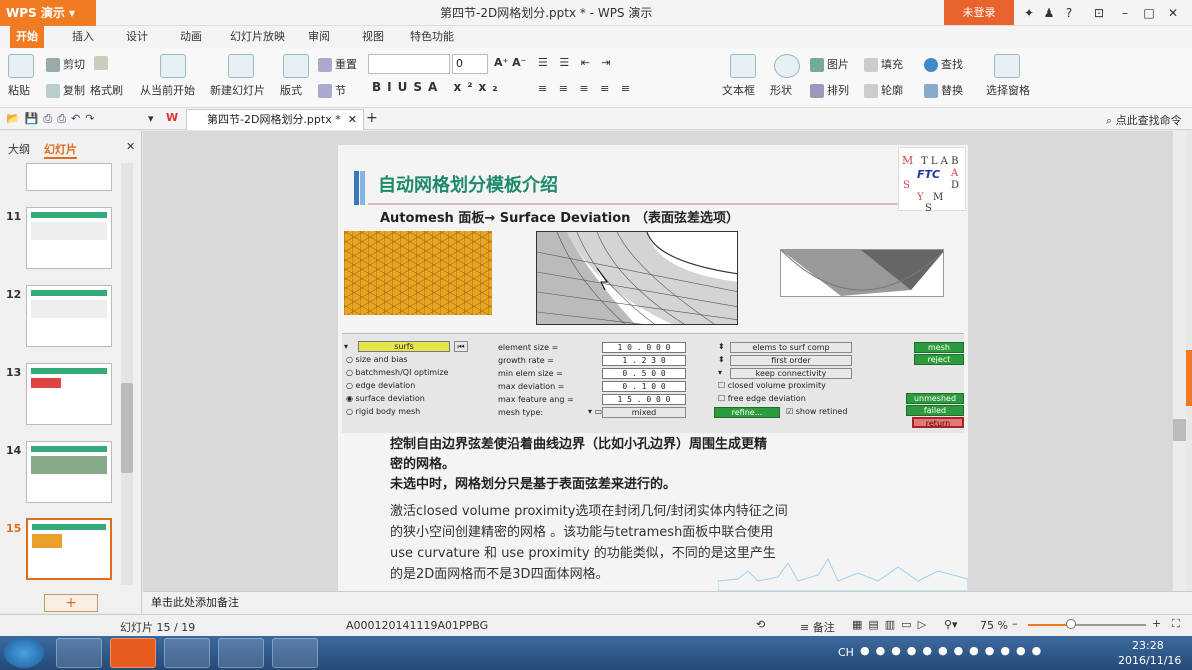  I want to click on skin-icon: ✦, so click(1029, 13).